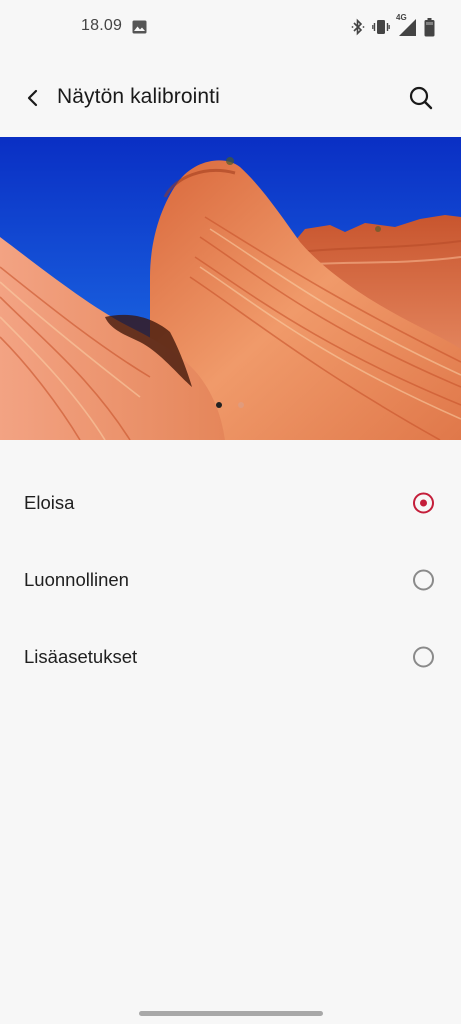  What do you see at coordinates (429, 27) in the screenshot?
I see `battery-icon` at bounding box center [429, 27].